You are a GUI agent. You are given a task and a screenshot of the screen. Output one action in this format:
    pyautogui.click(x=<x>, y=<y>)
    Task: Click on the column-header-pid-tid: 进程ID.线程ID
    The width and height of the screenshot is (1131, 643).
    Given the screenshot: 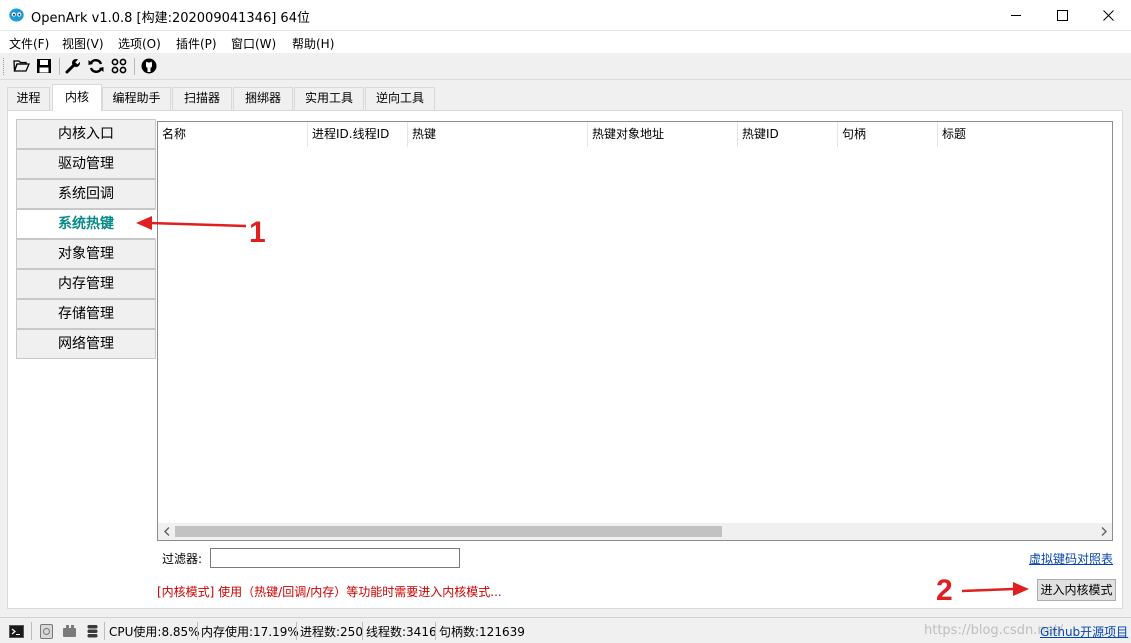 What is the action you would take?
    pyautogui.click(x=358, y=134)
    